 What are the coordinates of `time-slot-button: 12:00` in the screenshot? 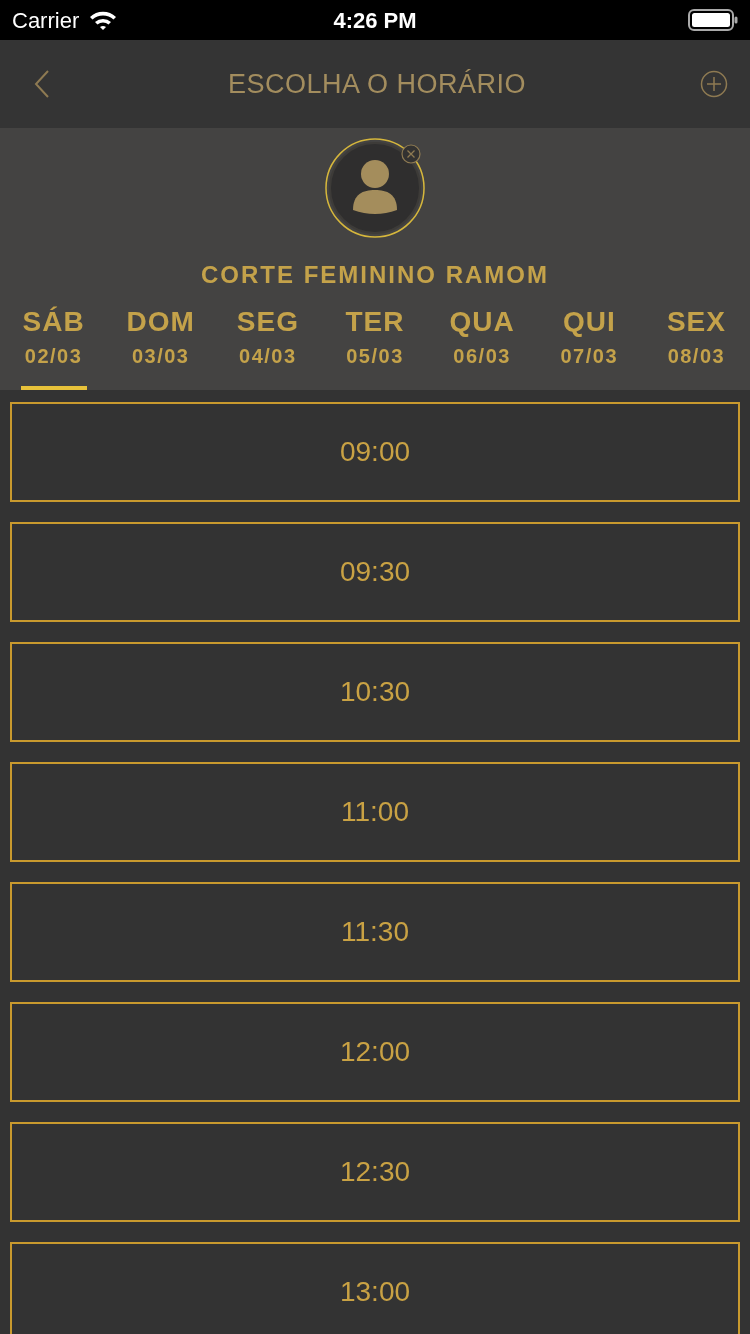 It's located at (375, 1052).